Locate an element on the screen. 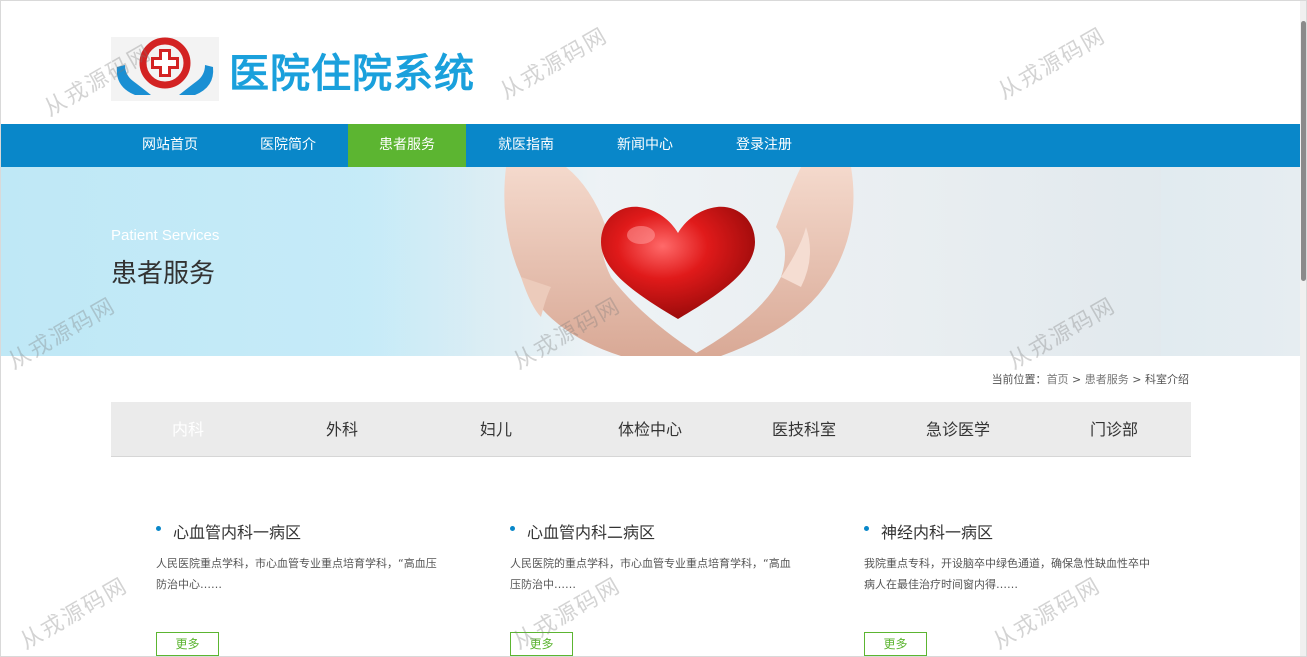 The width and height of the screenshot is (1307, 657). nav-item-guide: 就医指南 is located at coordinates (526, 145).